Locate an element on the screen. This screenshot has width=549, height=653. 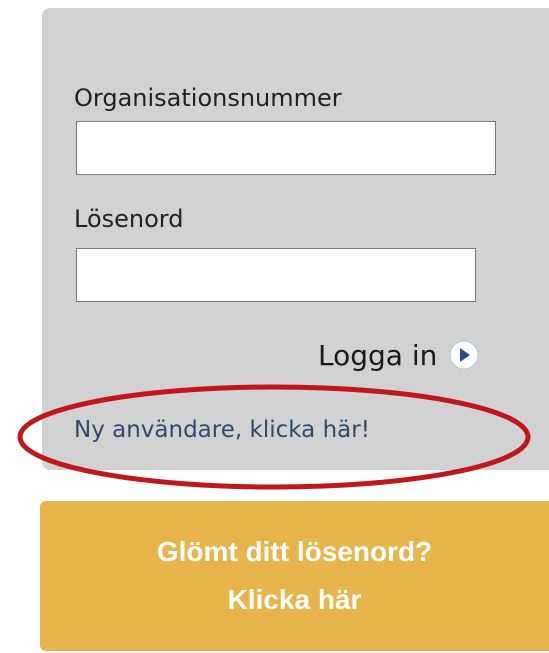
login-button: Logga in is located at coordinates (398, 355).